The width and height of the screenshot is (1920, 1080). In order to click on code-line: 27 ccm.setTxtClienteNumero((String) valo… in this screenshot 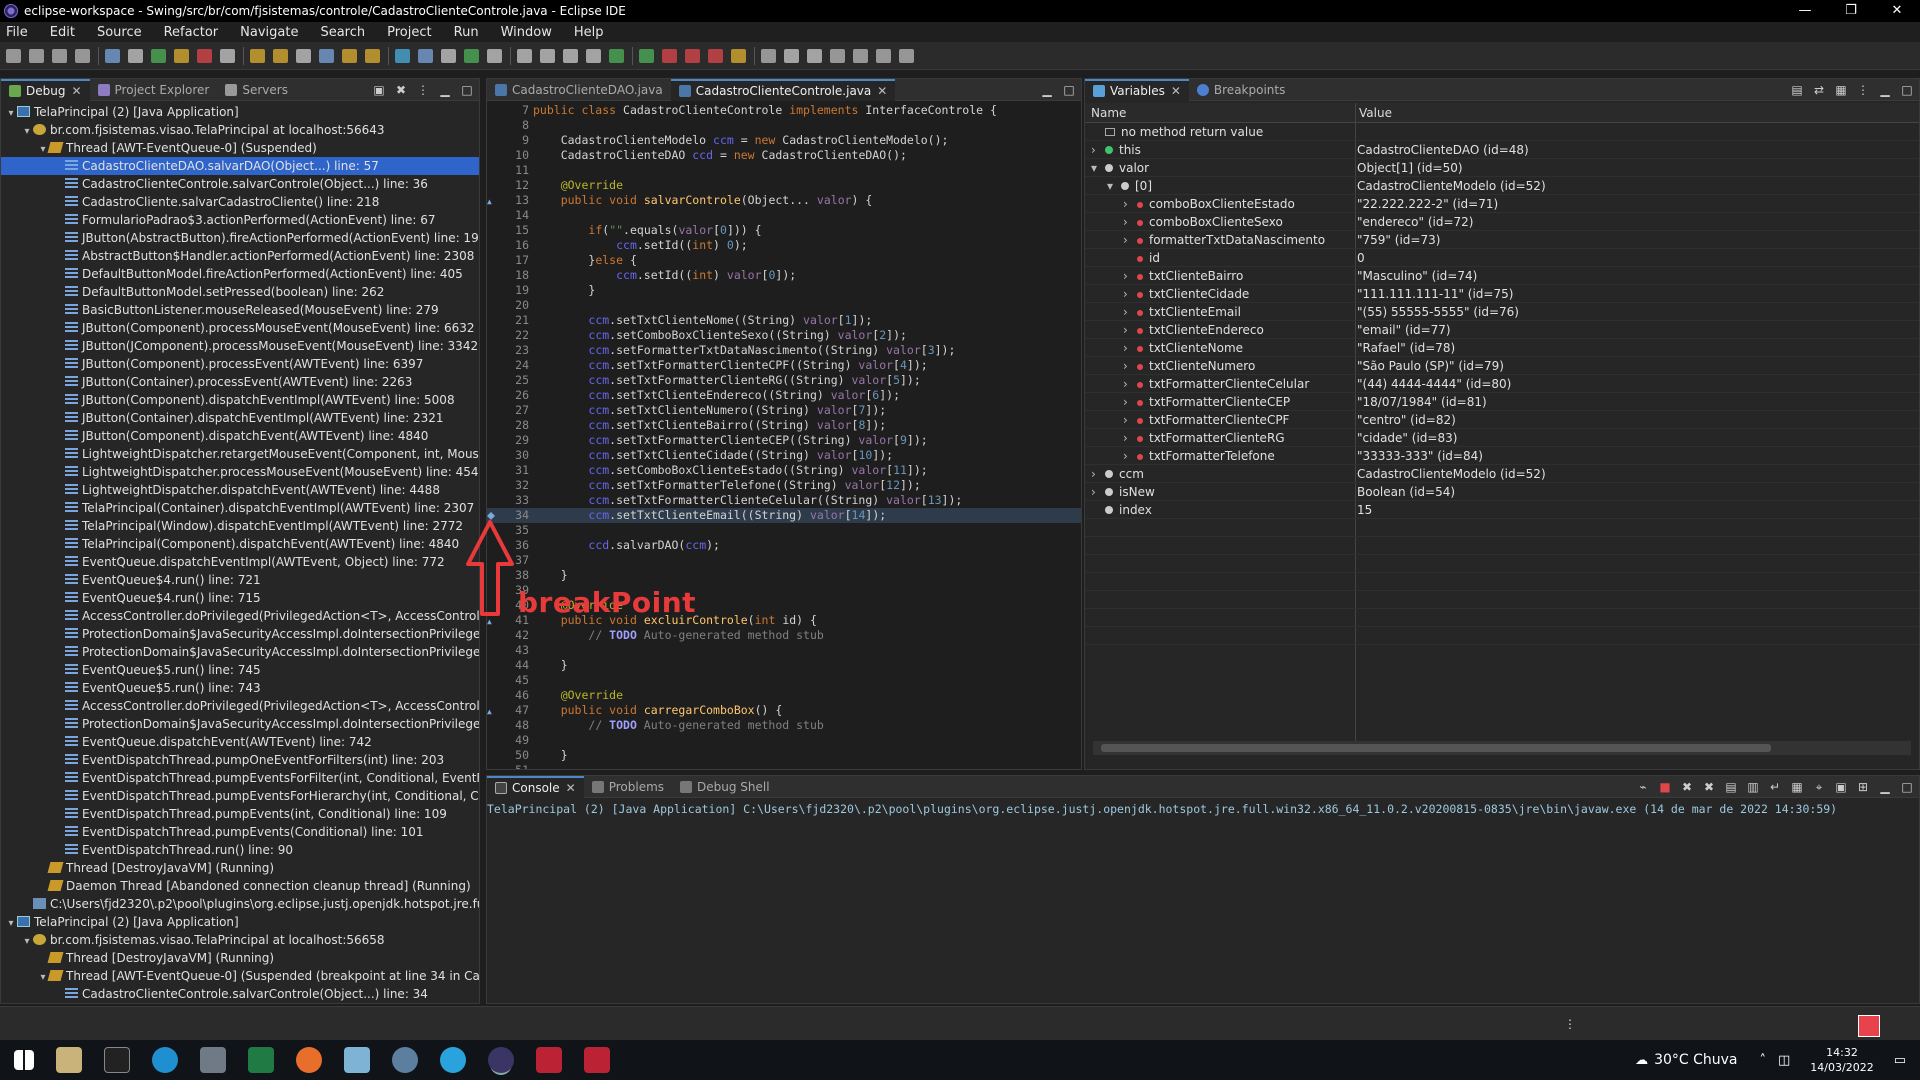, I will do `click(784, 410)`.